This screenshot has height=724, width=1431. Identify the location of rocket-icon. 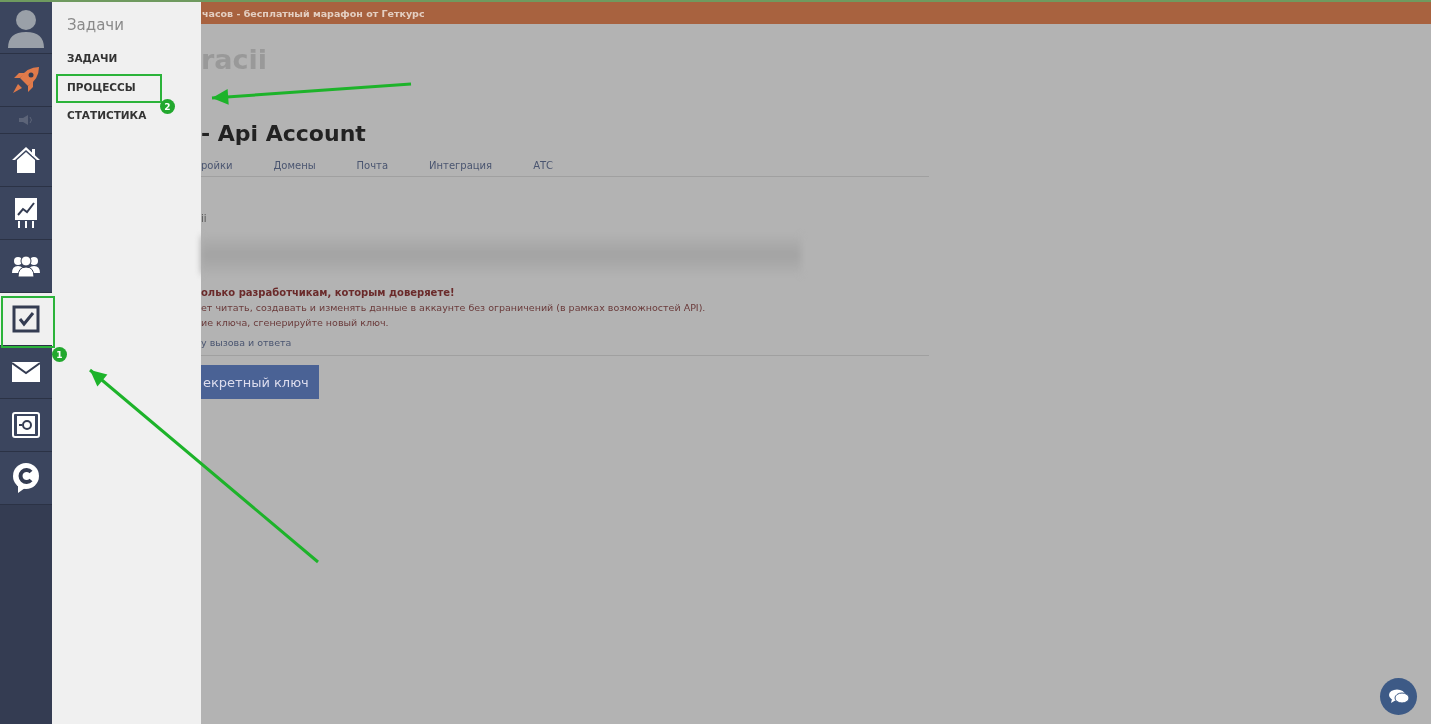
(26, 80).